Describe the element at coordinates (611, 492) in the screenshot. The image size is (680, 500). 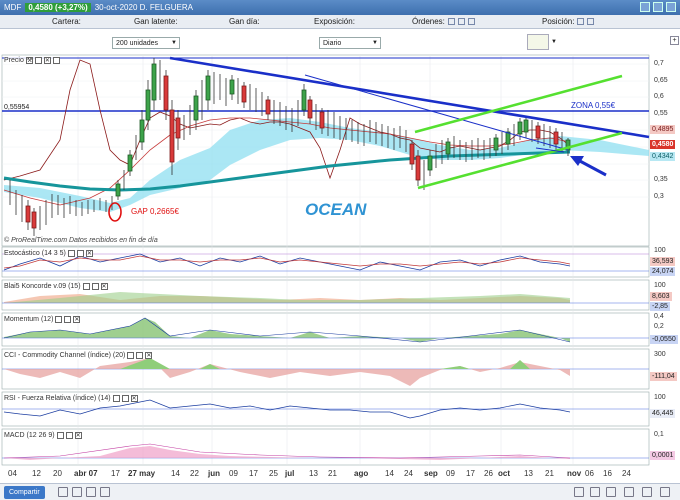
I see `last-bar-icon` at that location.